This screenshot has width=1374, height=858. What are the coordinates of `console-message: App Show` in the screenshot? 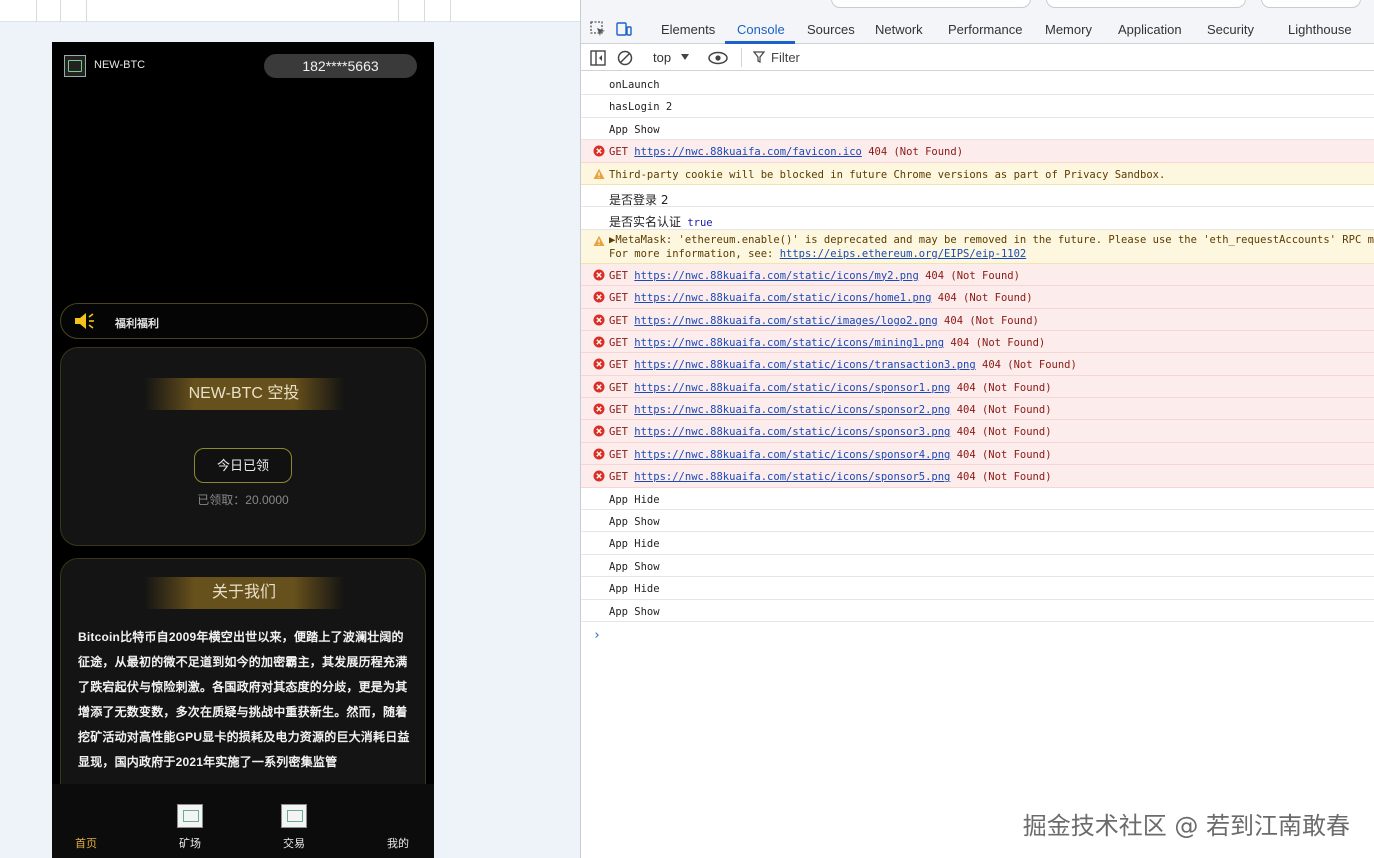 It's located at (634, 612).